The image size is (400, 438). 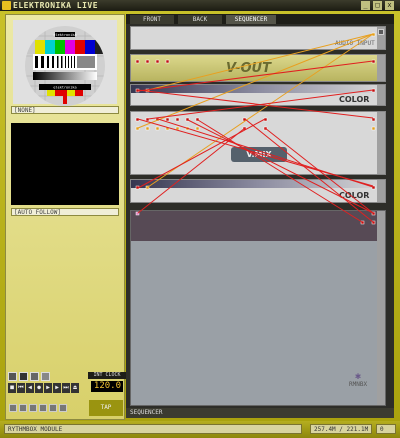 I want to click on audio-input-label: AUDIO INPUT, so click(x=355, y=43).